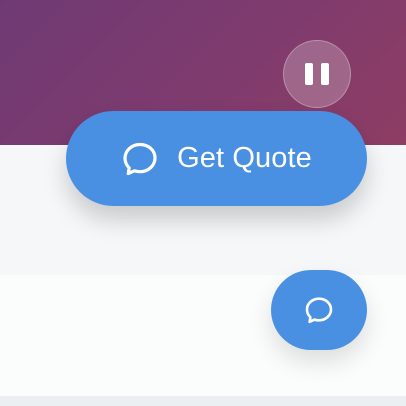 This screenshot has height=406, width=406. Describe the element at coordinates (309, 74) in the screenshot. I see `pause-bar-left` at that location.